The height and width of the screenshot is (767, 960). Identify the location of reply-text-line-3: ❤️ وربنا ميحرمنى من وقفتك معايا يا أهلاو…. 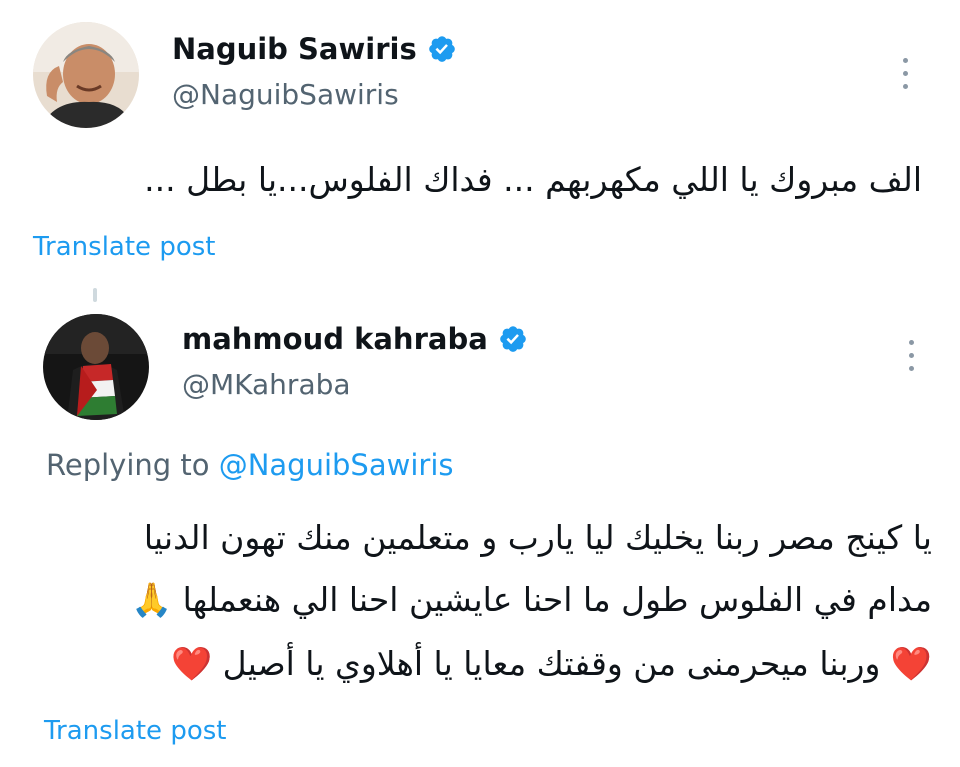
(551, 663).